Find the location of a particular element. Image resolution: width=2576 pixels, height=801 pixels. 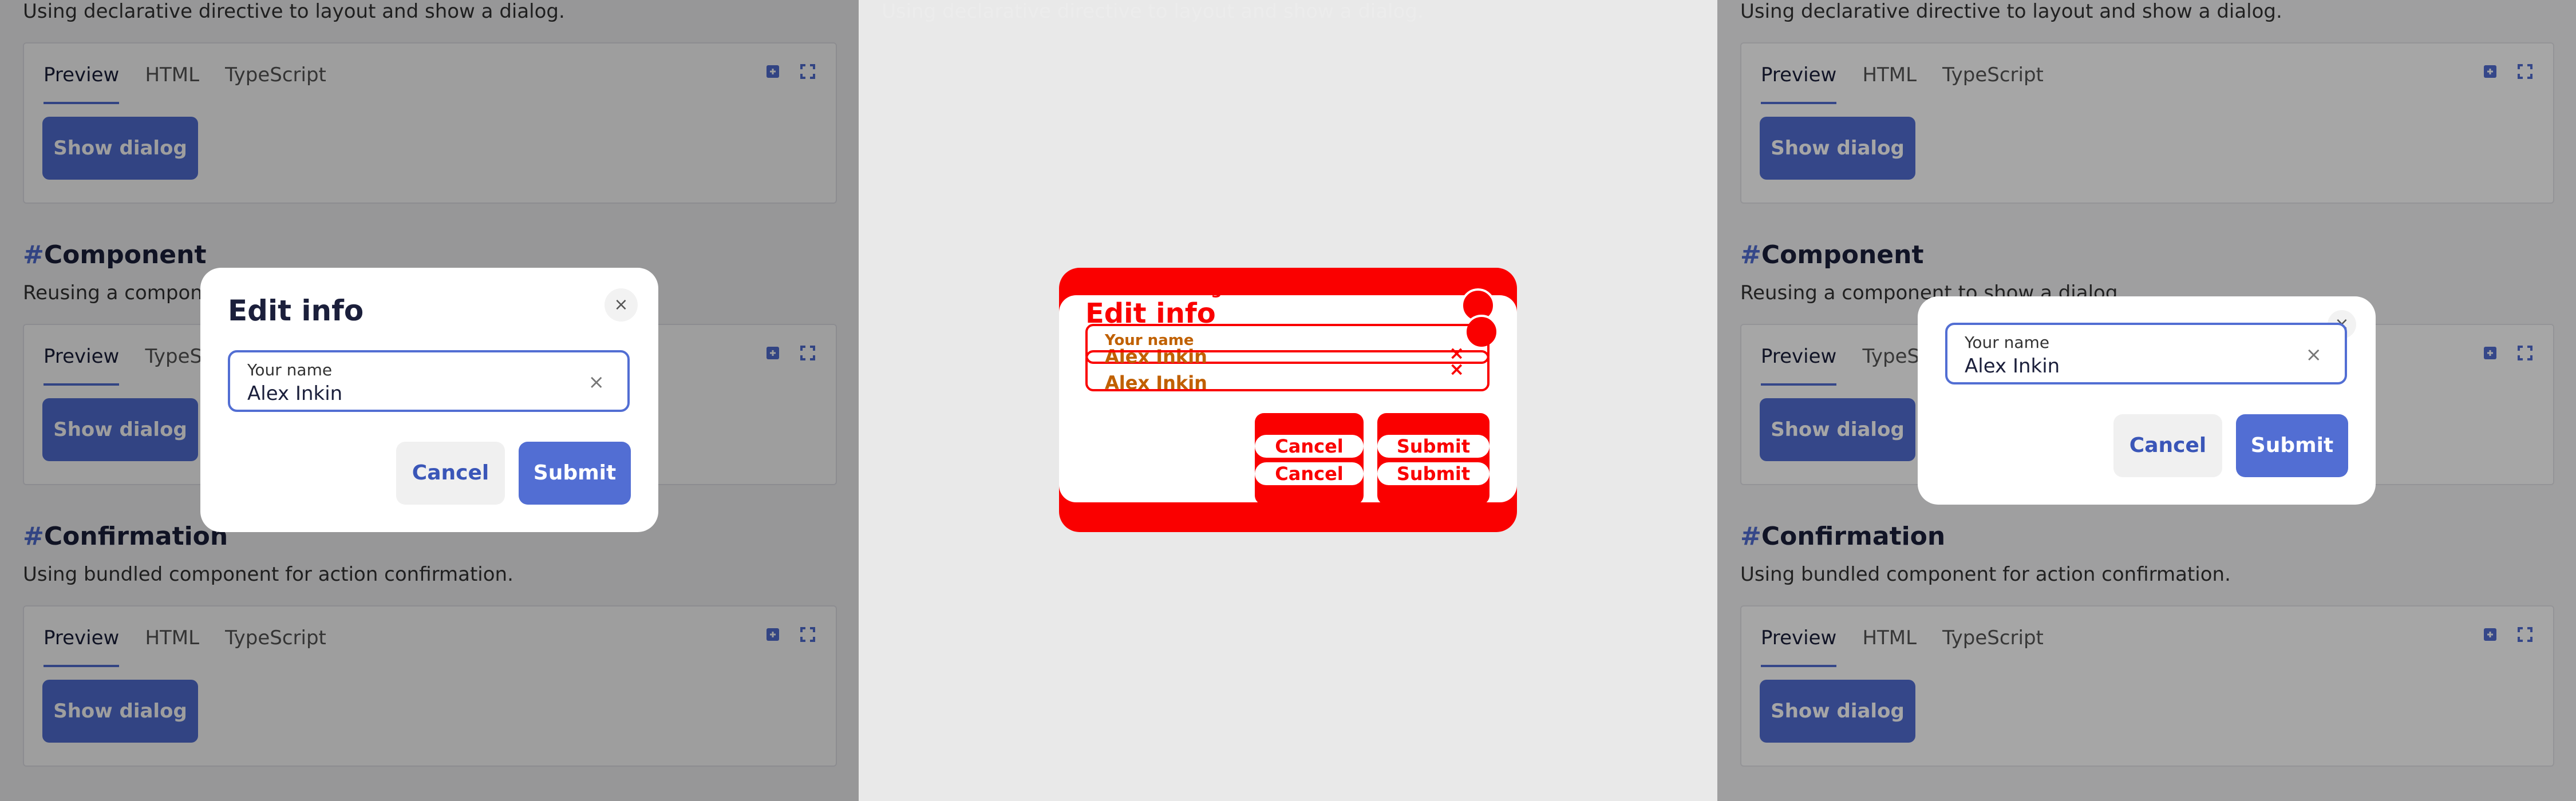

edit-info-dialog: × Your name Alex Inkin × Cancel Submit is located at coordinates (2147, 400).